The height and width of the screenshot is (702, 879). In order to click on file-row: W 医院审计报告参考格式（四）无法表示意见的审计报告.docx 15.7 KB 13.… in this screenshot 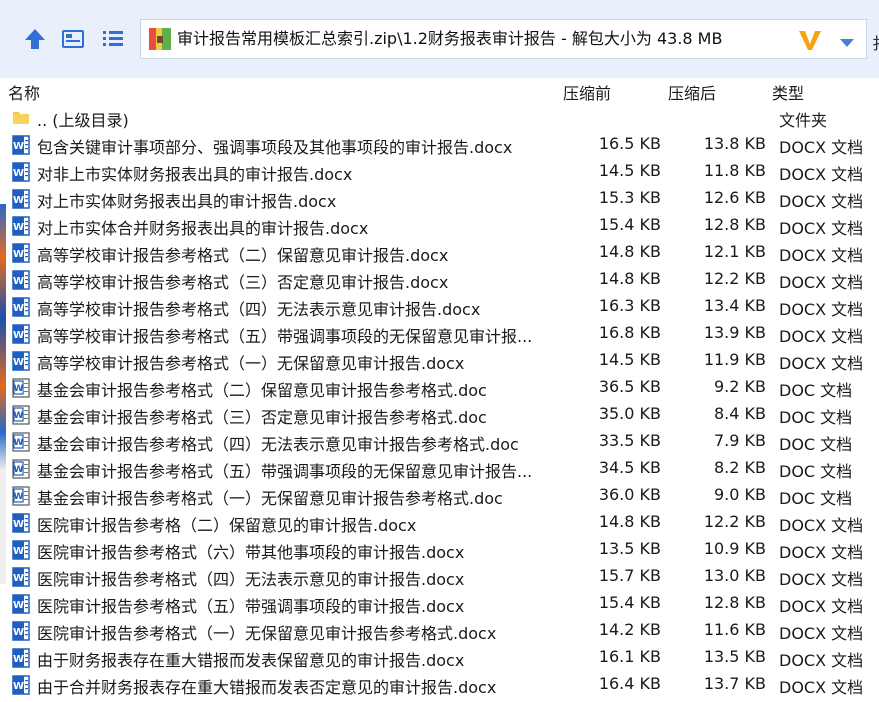, I will do `click(439, 576)`.